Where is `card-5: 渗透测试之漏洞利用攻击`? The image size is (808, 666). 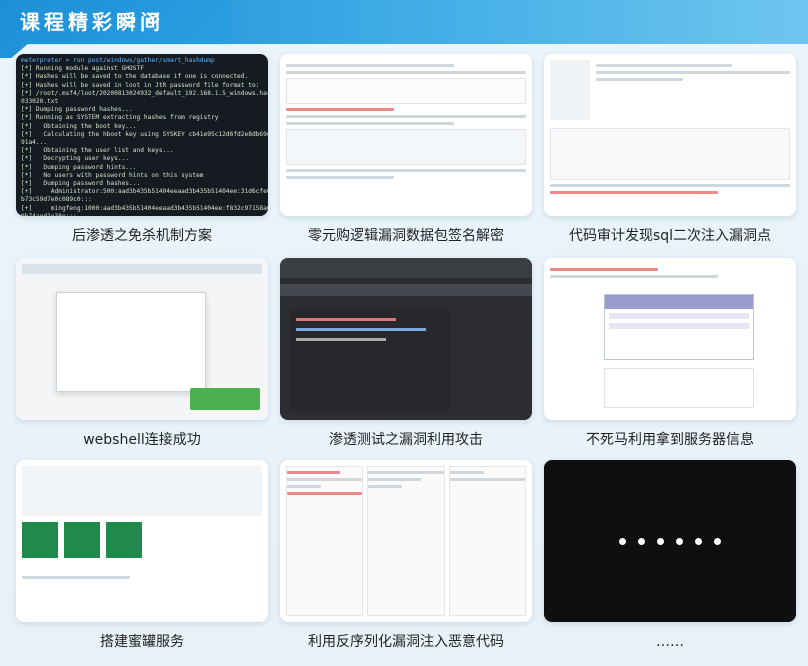 card-5: 渗透测试之漏洞利用攻击 is located at coordinates (406, 354).